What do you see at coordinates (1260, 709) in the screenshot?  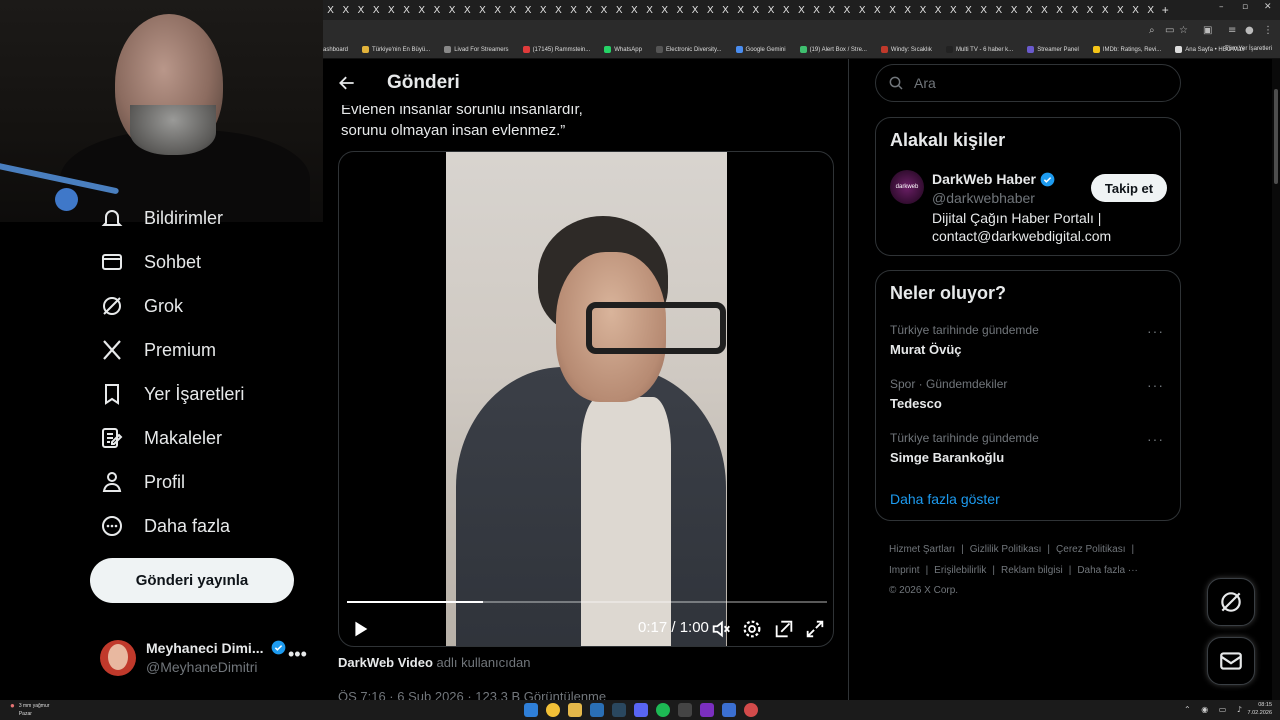 I see `clock: 08:15 7.02.2026` at bounding box center [1260, 709].